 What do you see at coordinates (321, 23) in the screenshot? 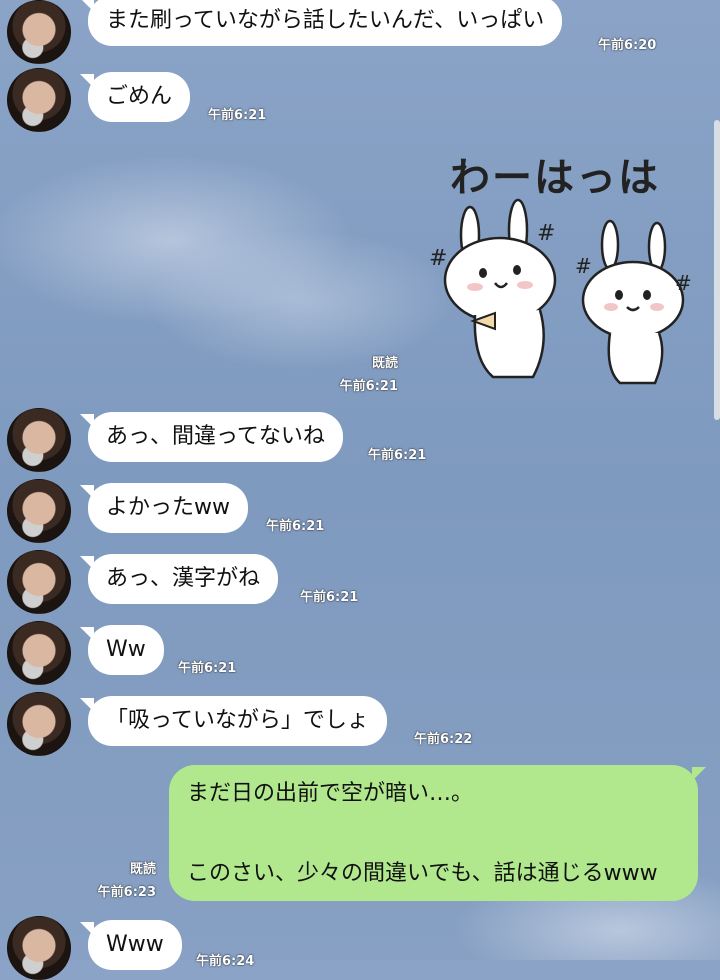
I see `message-bubble: また刷っていながら話したいんだ、いっぱい` at bounding box center [321, 23].